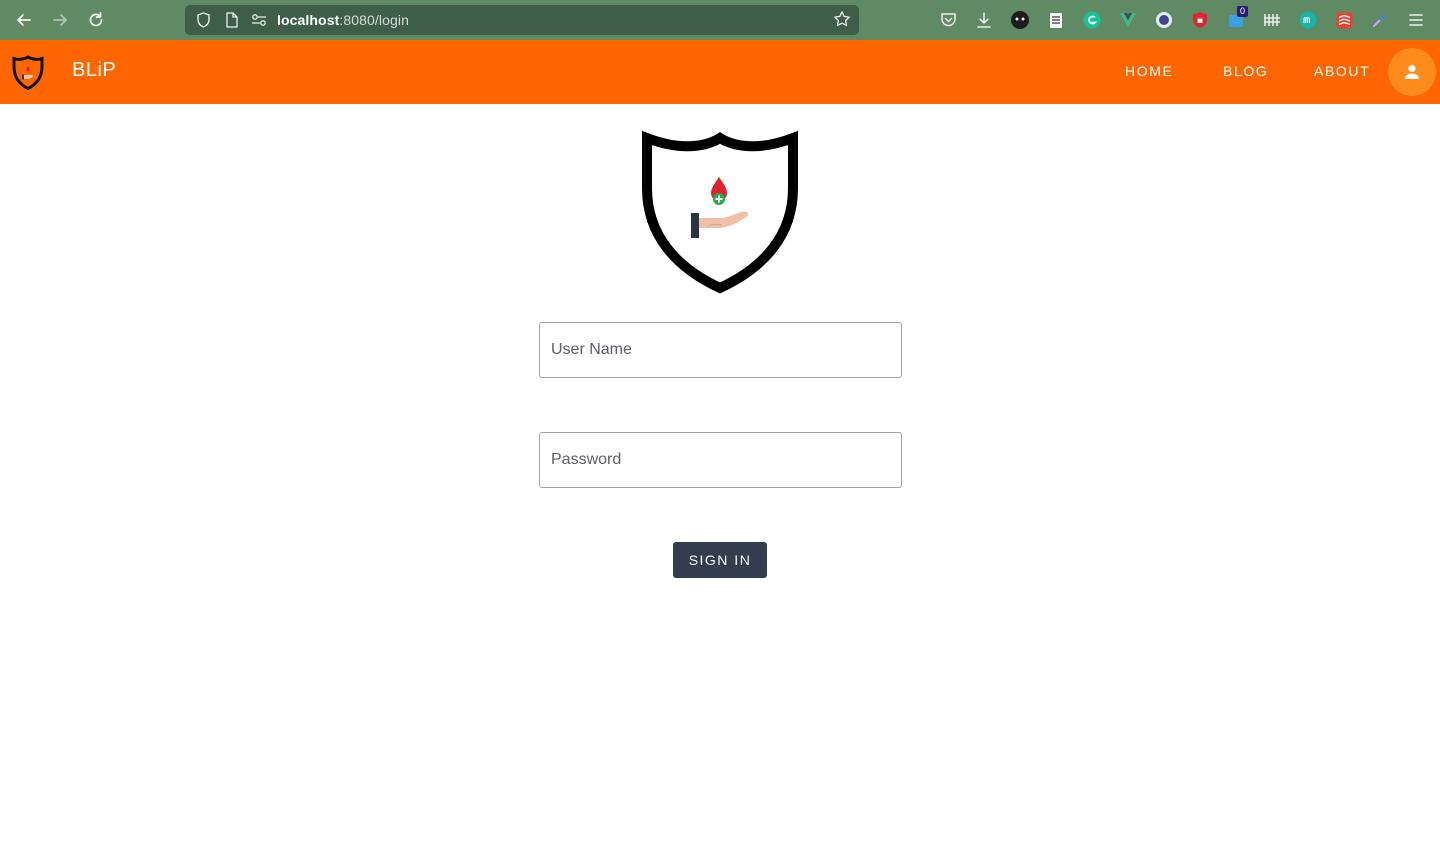  I want to click on reload-icon, so click(96, 20).